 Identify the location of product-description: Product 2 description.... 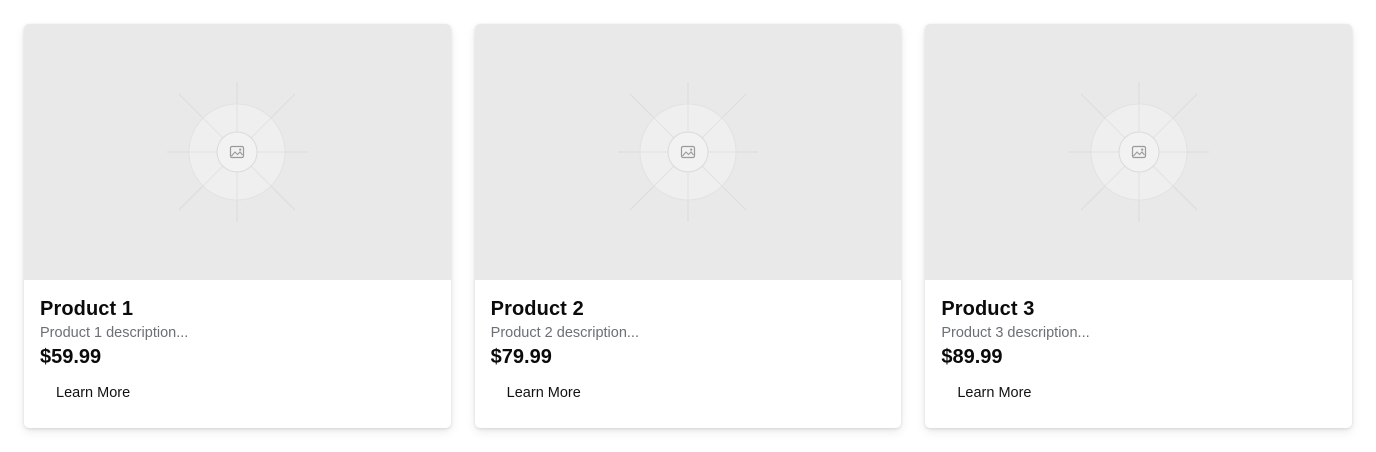
(564, 333).